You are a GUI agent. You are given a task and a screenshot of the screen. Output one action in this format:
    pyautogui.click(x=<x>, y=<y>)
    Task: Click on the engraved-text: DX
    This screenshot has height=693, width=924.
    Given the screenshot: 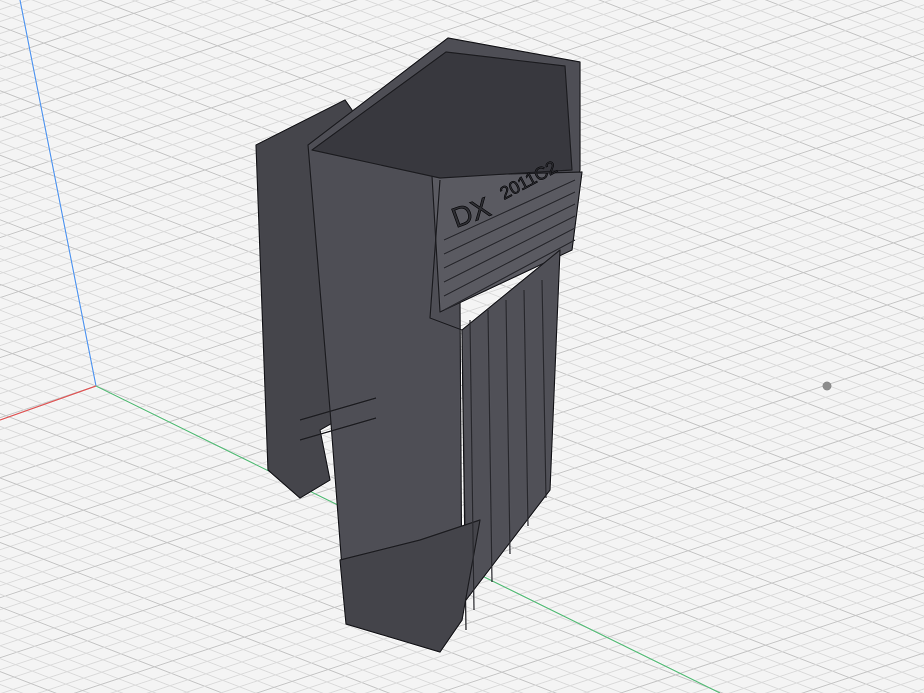 What is the action you would take?
    pyautogui.click(x=471, y=212)
    